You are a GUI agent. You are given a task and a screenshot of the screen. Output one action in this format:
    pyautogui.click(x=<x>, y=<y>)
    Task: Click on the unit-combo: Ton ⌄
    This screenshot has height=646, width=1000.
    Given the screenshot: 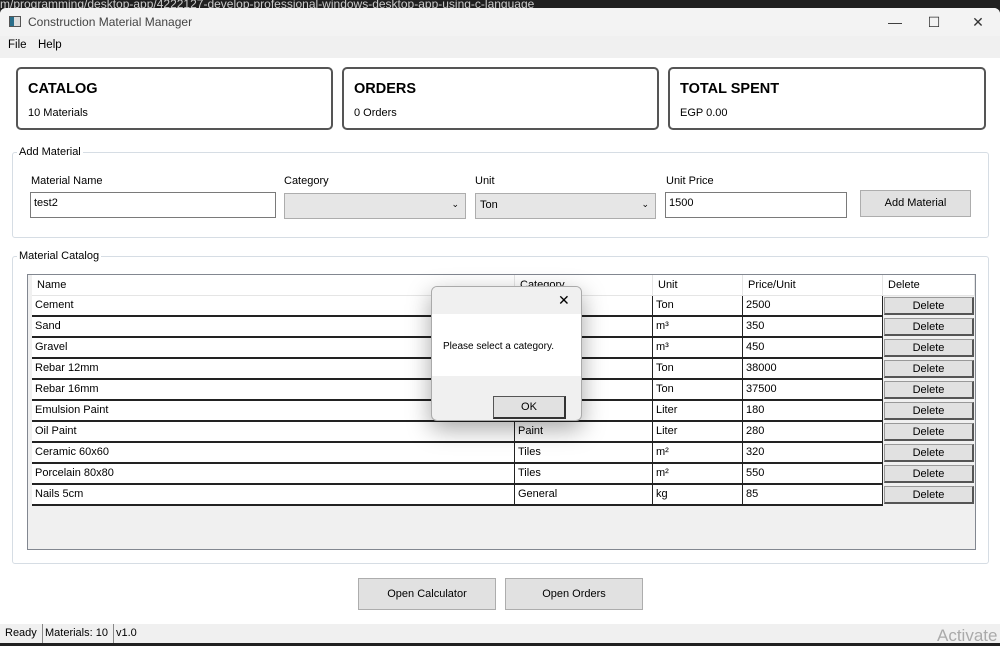 What is the action you would take?
    pyautogui.click(x=565, y=206)
    